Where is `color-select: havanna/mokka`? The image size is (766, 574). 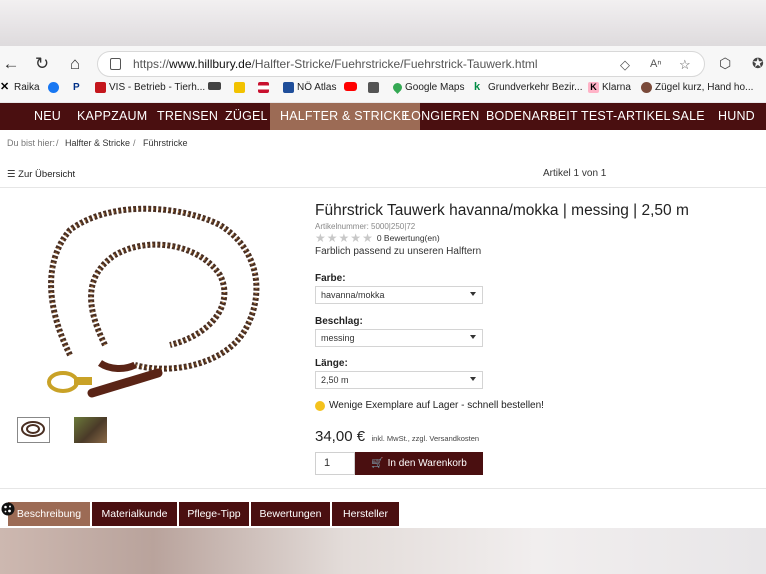 color-select: havanna/mokka is located at coordinates (399, 295).